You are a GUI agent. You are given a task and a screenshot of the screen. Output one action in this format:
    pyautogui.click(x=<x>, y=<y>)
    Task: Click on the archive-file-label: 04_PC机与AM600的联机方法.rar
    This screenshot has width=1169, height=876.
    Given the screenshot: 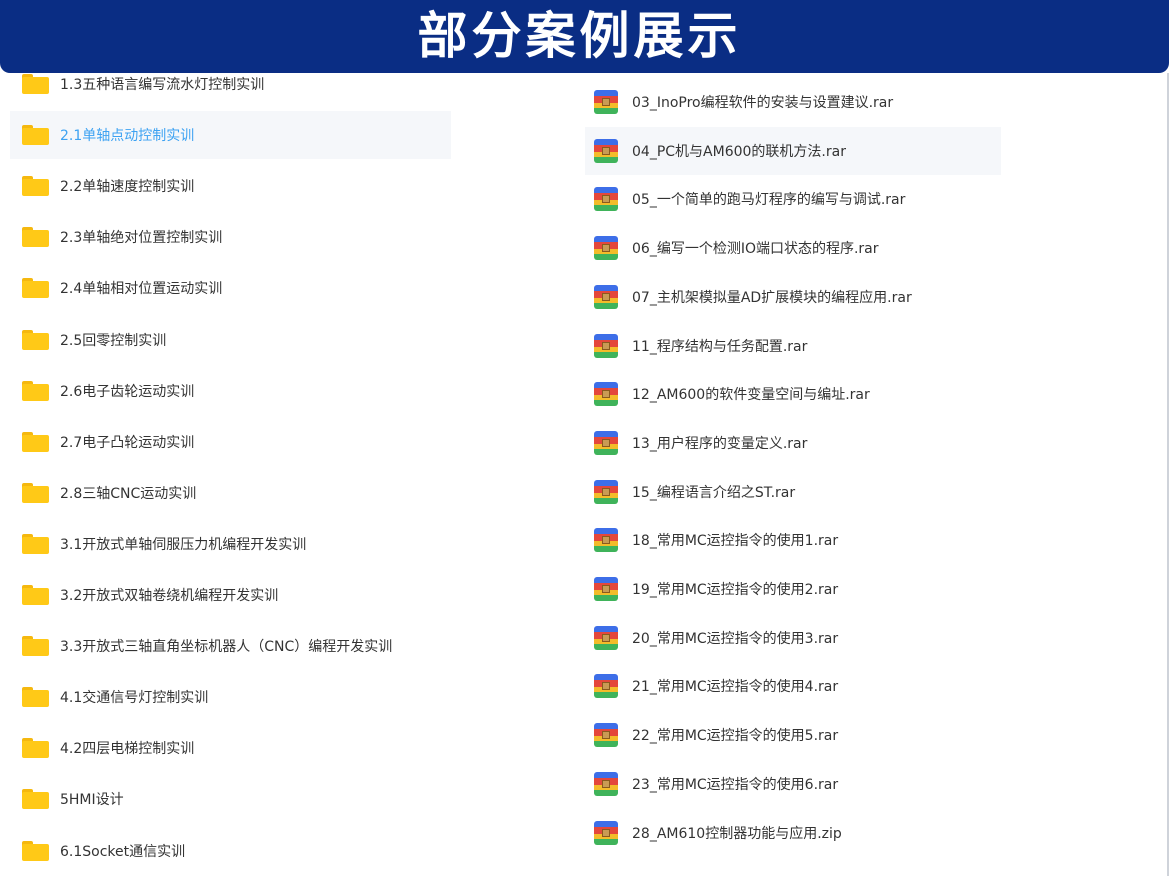 What is the action you would take?
    pyautogui.click(x=739, y=152)
    